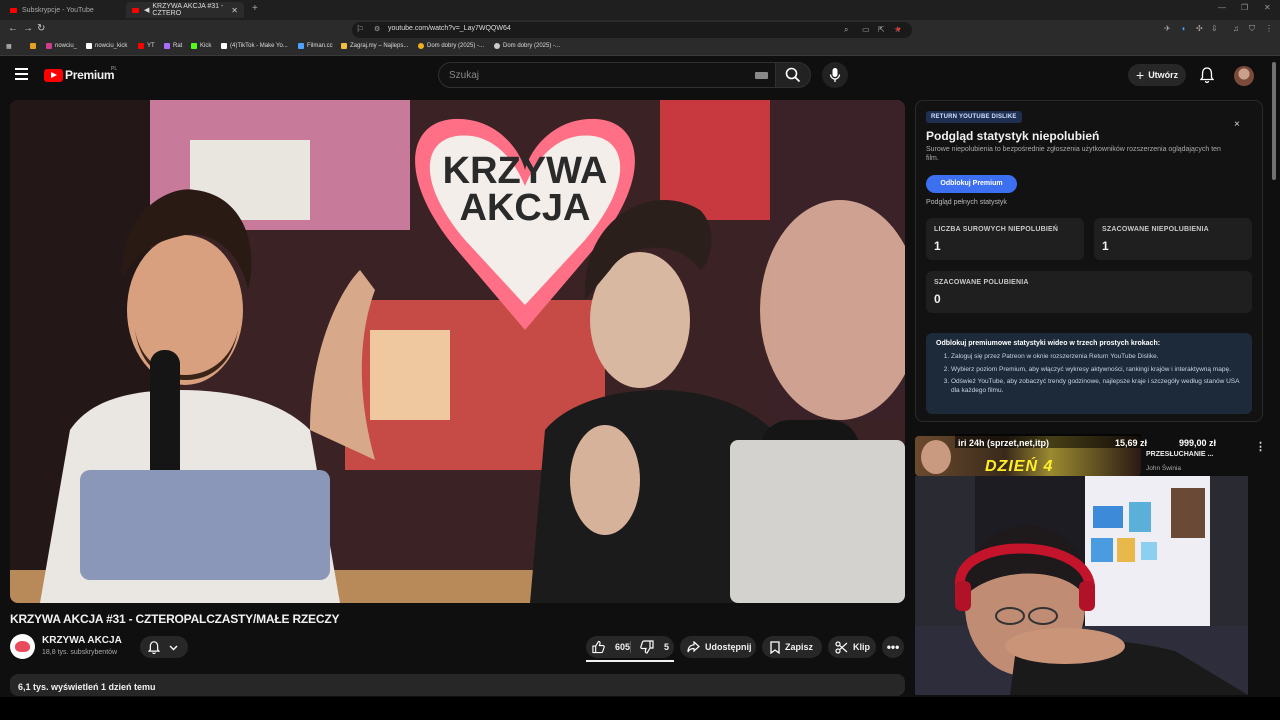 The width and height of the screenshot is (1280, 720). I want to click on like-button: 605, so click(608, 647).